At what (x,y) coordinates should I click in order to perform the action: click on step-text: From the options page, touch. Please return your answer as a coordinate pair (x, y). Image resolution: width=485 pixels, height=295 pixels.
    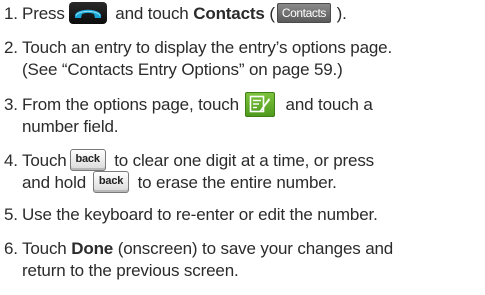
    Looking at the image, I should click on (130, 104).